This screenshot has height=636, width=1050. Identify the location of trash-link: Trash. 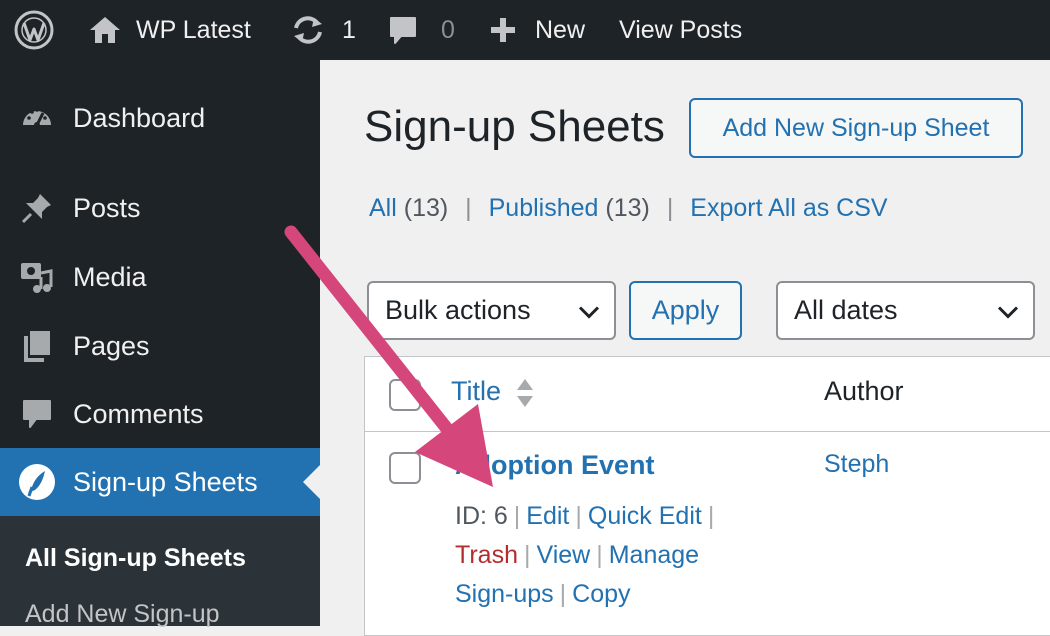
(486, 555).